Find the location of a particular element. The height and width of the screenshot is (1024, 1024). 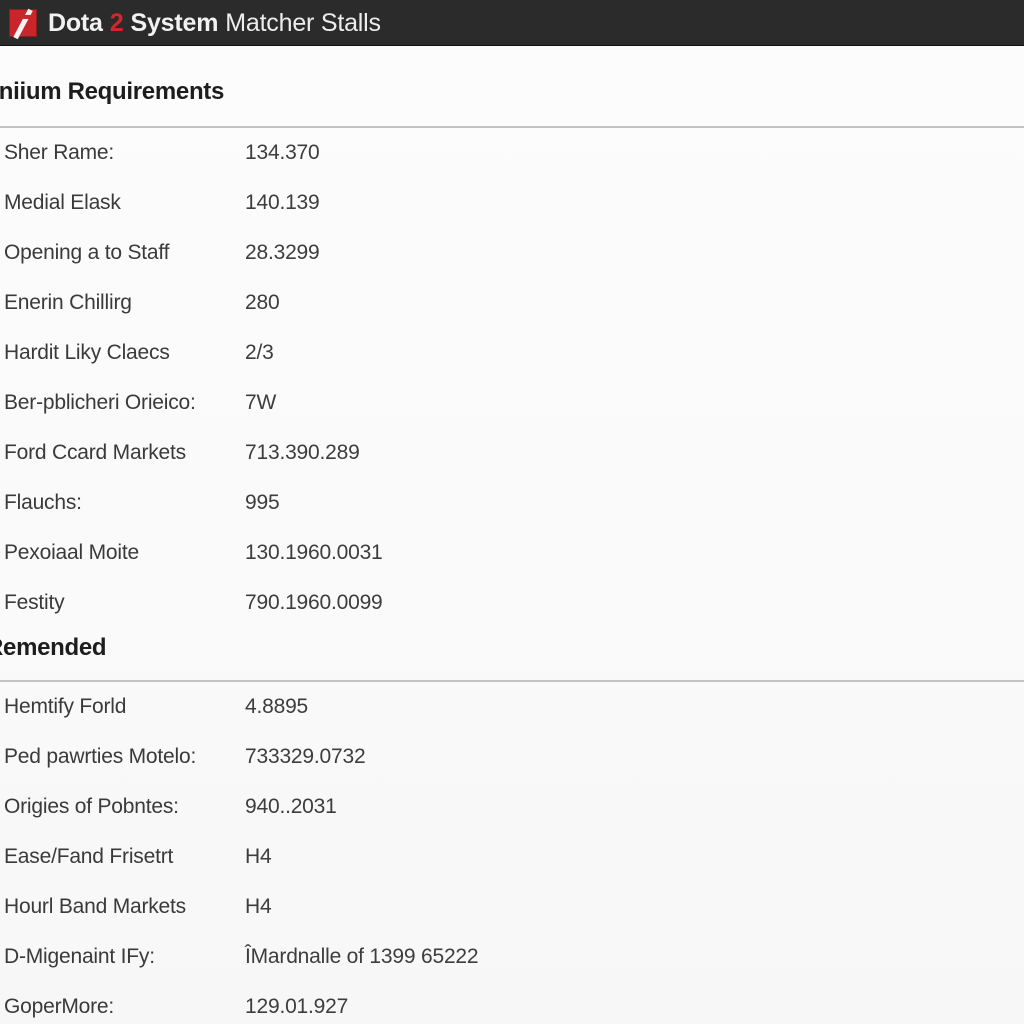

row-value: 140.139 is located at coordinates (282, 202).